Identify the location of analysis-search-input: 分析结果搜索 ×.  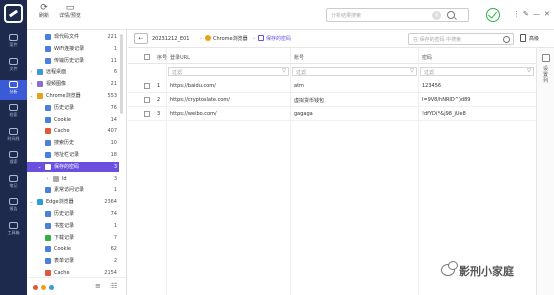
(397, 15).